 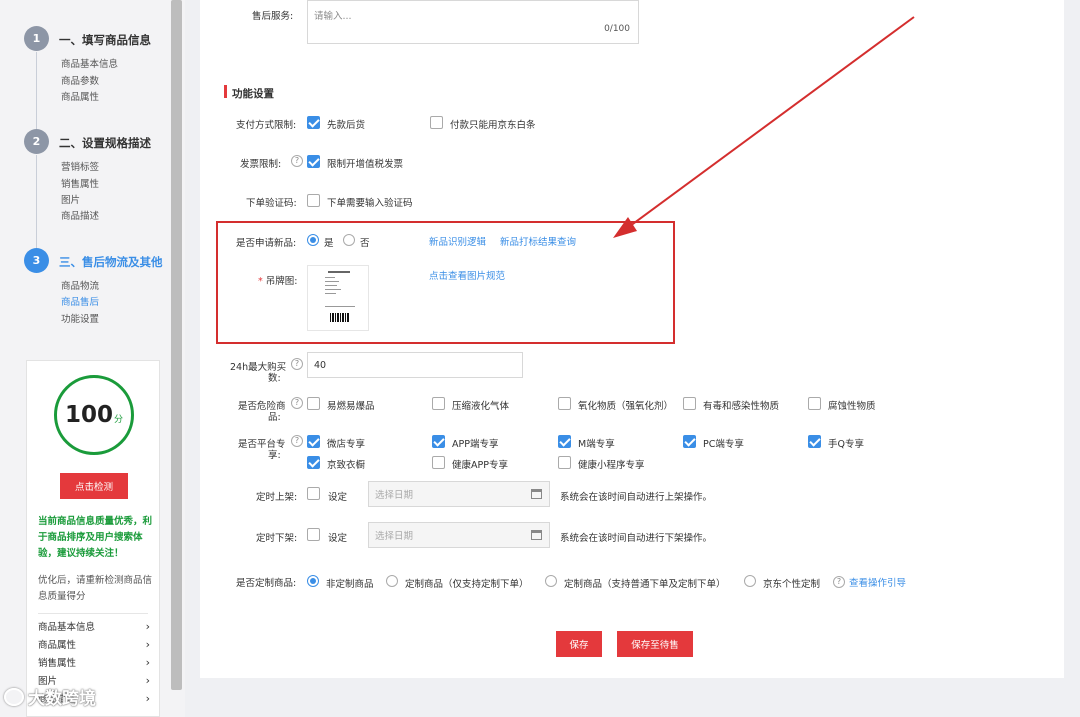 I want to click on quality-status-text: 当前商品信息质量优秀，利于商品排序及用户搜索体验，建议持续关注！, so click(x=95, y=537).